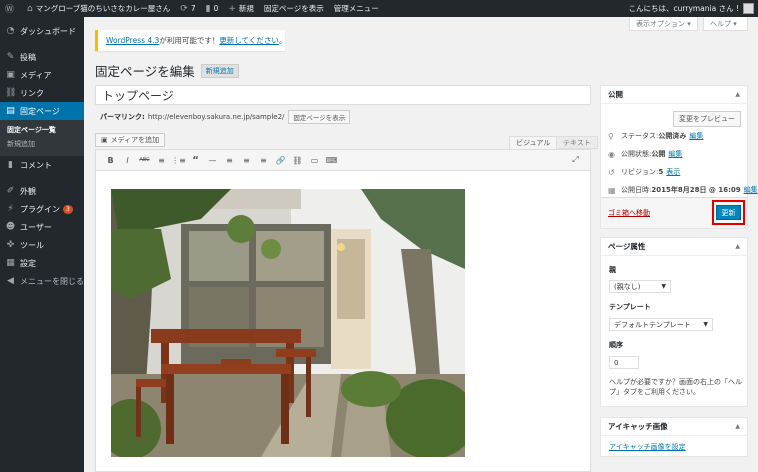  Describe the element at coordinates (705, 324) in the screenshot. I see `chevron-down-icon: ▼` at that location.